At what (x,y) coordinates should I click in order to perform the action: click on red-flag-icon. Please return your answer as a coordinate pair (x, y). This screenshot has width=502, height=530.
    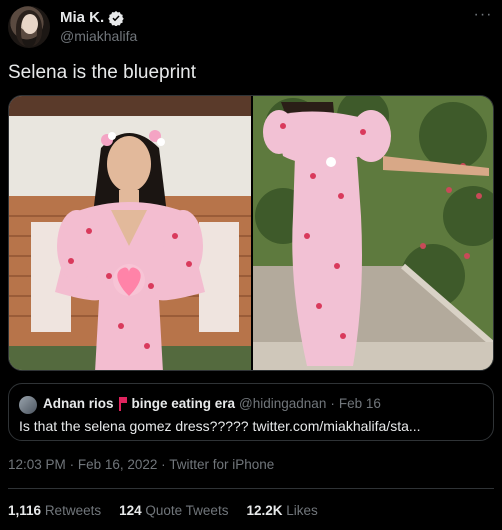
    Looking at the image, I should click on (122, 403).